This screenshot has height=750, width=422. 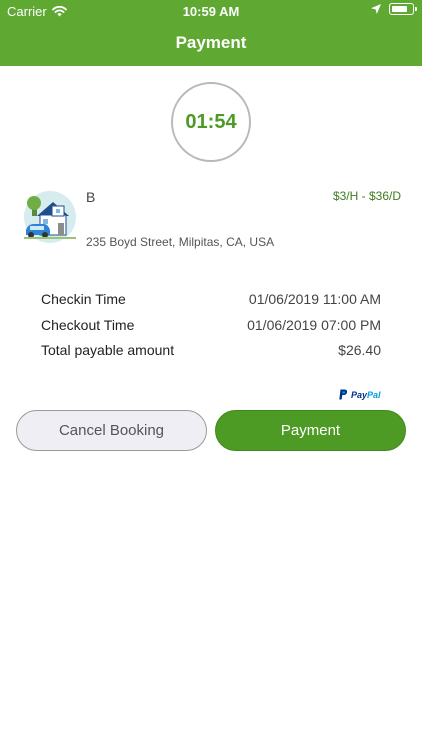 I want to click on cancel-booking-button: Cancel Booking, so click(x=111, y=430).